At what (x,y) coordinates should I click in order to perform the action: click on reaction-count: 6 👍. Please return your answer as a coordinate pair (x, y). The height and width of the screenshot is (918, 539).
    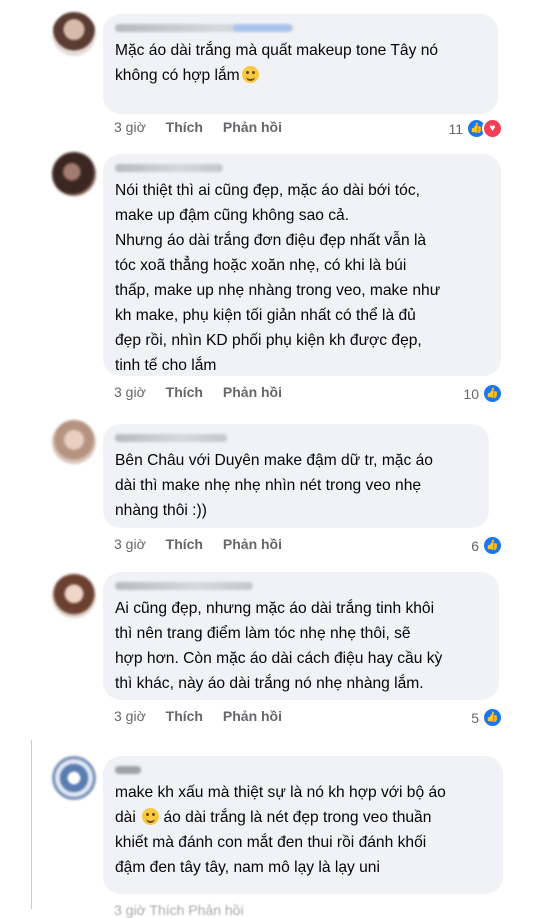
    Looking at the image, I should click on (487, 545).